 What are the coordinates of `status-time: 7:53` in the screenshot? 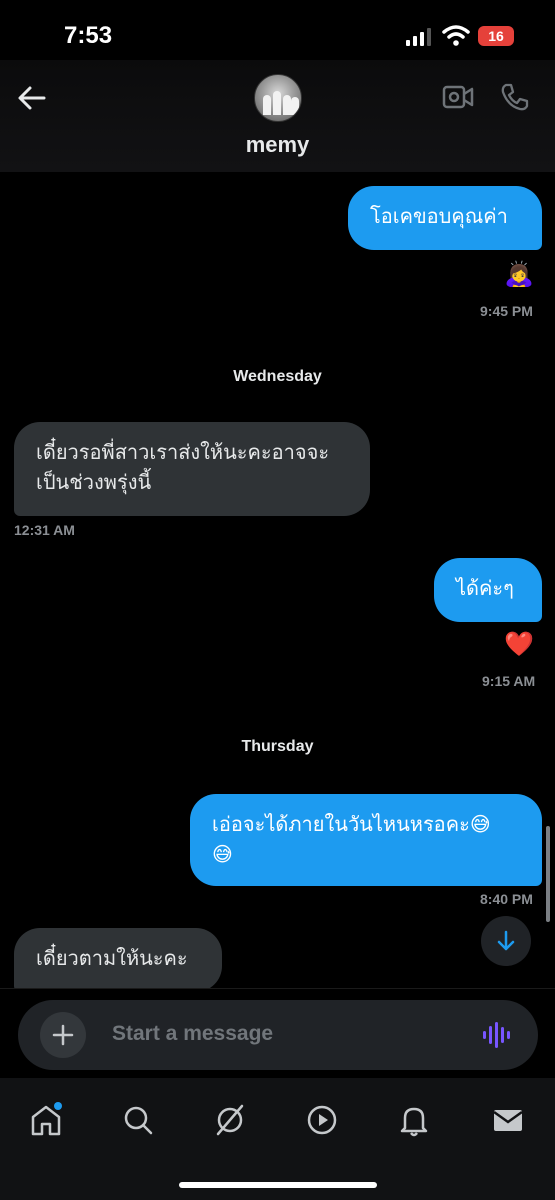 It's located at (88, 35).